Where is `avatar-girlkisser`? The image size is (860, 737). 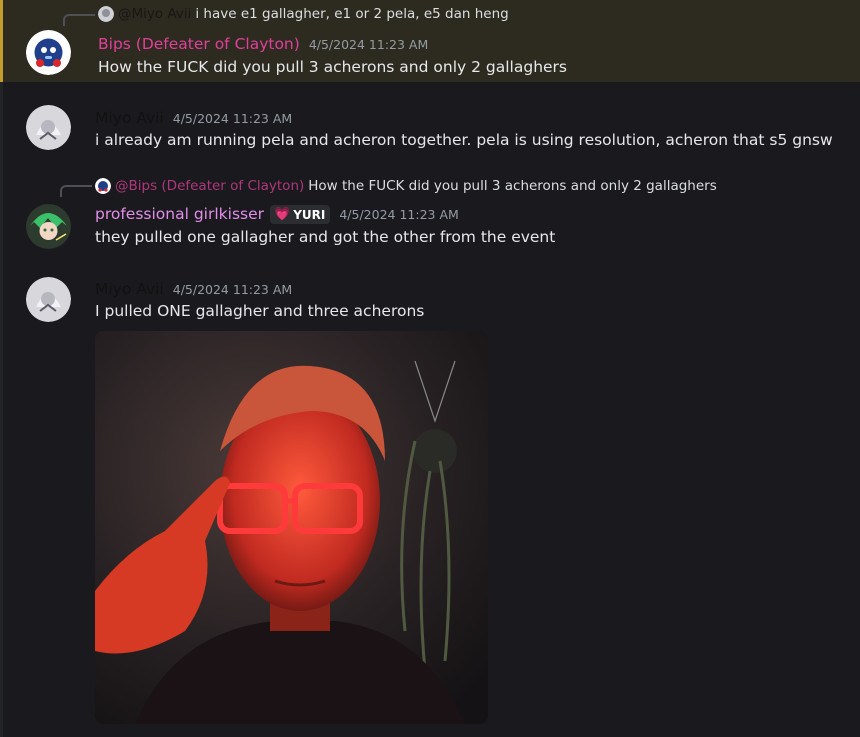 avatar-girlkisser is located at coordinates (48, 226).